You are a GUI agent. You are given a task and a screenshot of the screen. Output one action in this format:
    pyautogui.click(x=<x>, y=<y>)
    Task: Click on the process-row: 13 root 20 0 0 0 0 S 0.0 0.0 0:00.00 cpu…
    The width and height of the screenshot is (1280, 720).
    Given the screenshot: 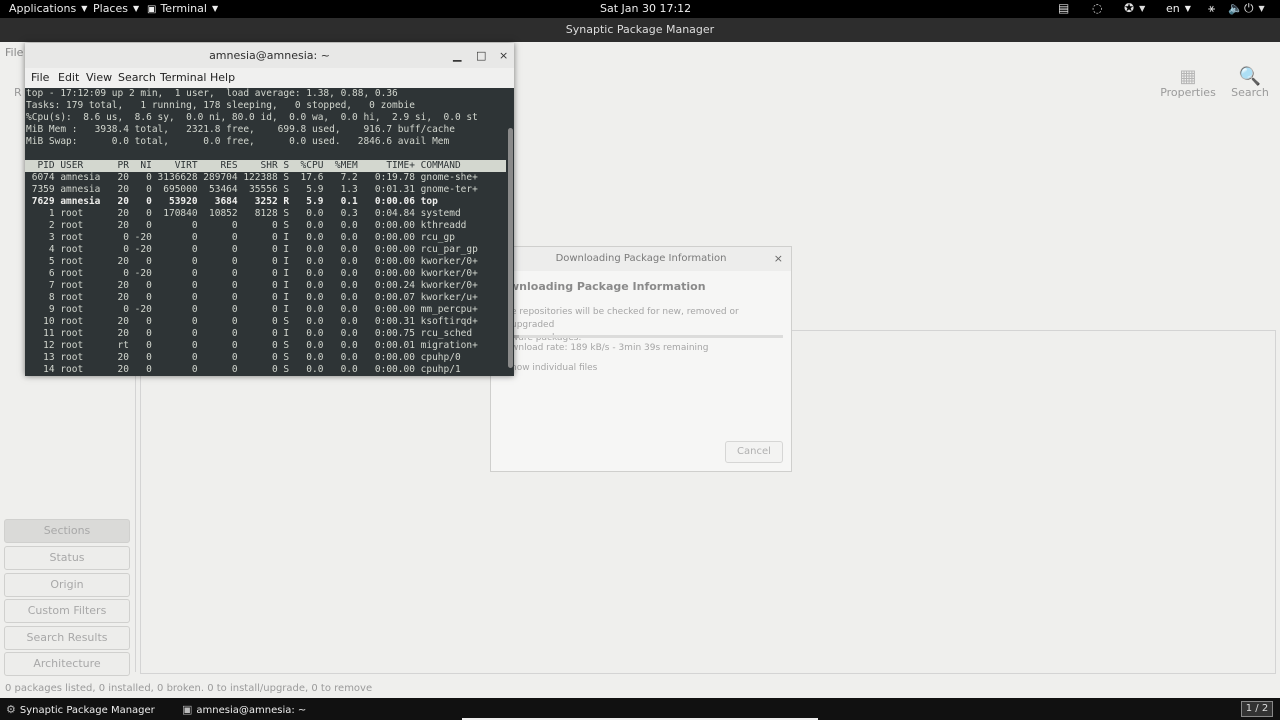 What is the action you would take?
    pyautogui.click(x=243, y=357)
    